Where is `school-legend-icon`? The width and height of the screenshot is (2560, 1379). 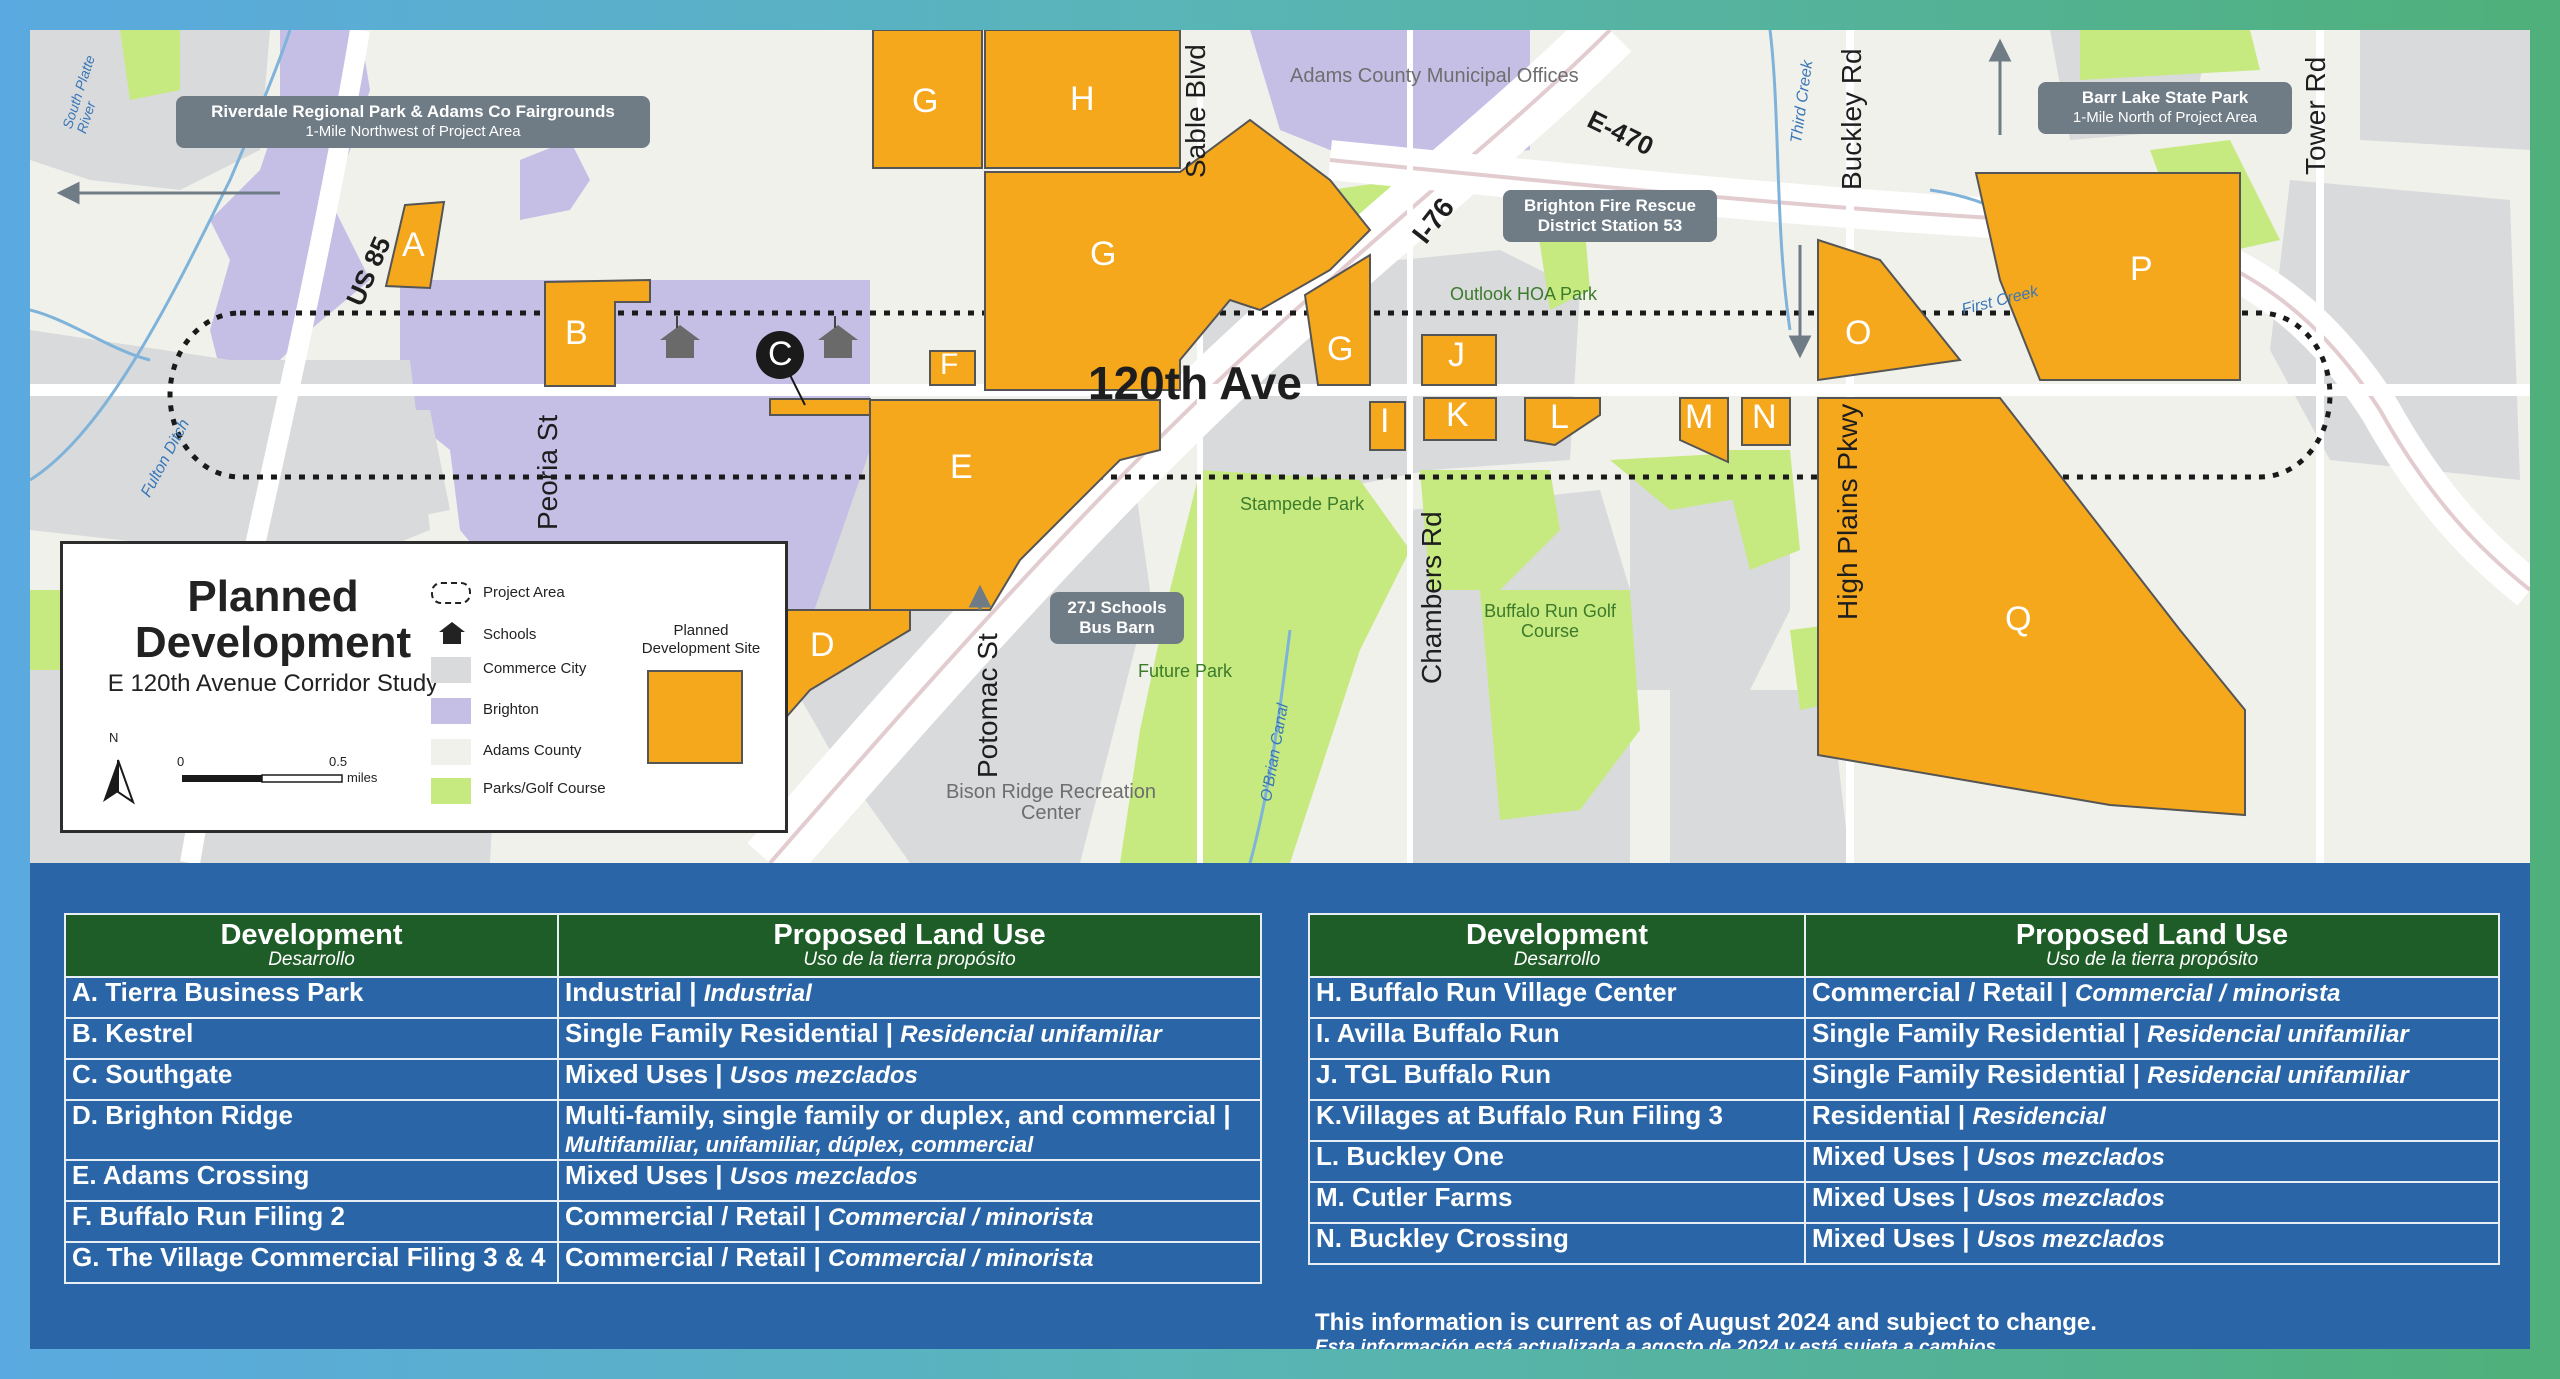 school-legend-icon is located at coordinates (452, 633).